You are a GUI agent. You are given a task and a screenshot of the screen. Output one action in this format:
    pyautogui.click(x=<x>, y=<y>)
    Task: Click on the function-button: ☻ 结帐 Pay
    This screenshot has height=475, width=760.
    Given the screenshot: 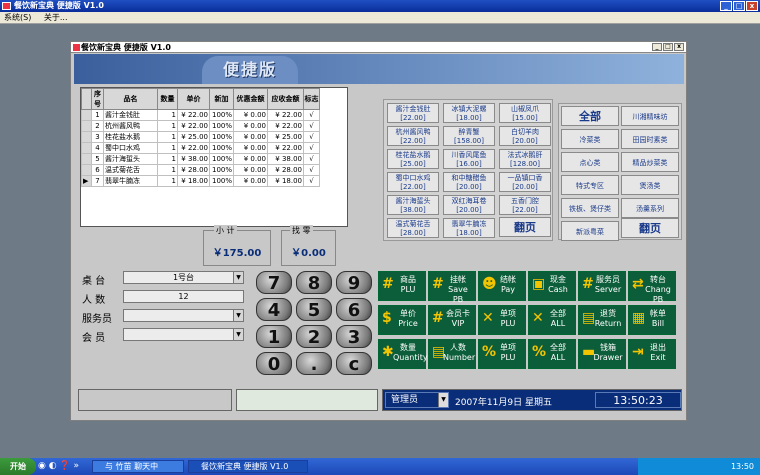 What is the action you would take?
    pyautogui.click(x=502, y=286)
    